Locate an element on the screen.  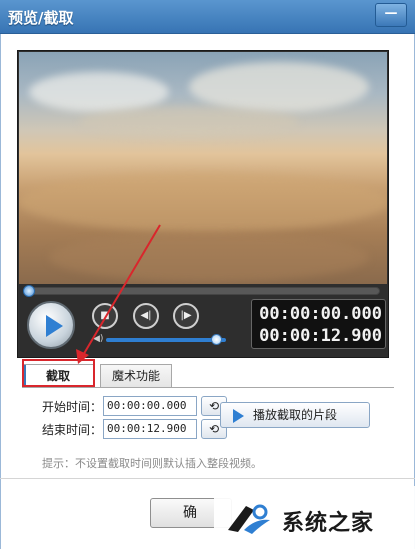
title-bar: 预览/截取 — is located at coordinates (207, 17).